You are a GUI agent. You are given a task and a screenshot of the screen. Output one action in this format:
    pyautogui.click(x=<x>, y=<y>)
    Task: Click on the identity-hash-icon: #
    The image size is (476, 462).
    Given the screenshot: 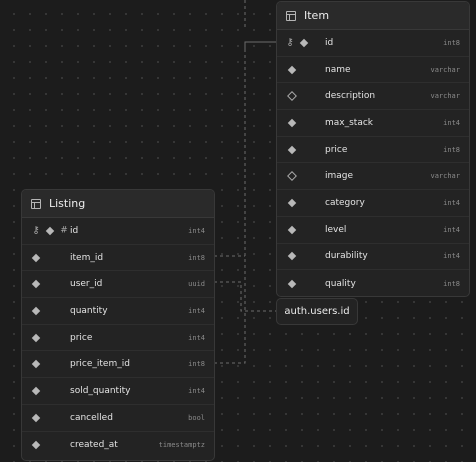 What is the action you would take?
    pyautogui.click(x=64, y=230)
    